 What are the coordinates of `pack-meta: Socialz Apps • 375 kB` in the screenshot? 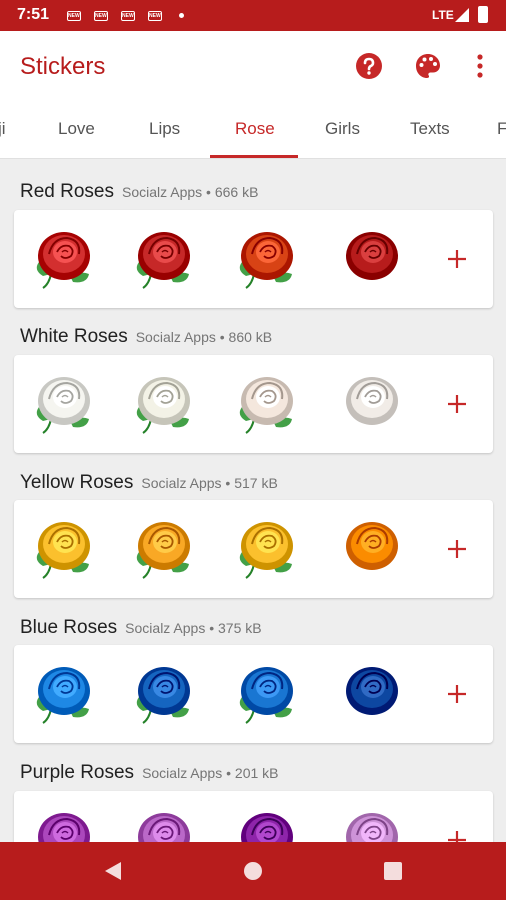 It's located at (193, 628).